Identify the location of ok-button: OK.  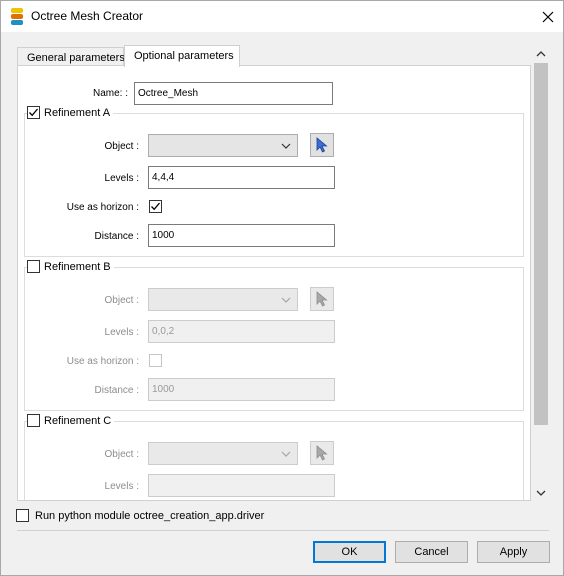
(349, 552).